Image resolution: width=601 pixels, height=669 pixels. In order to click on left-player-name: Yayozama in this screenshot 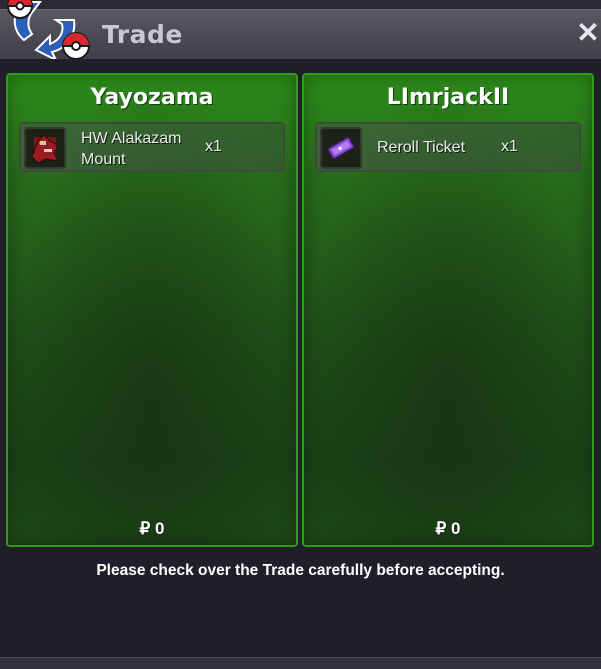, I will do `click(152, 97)`.